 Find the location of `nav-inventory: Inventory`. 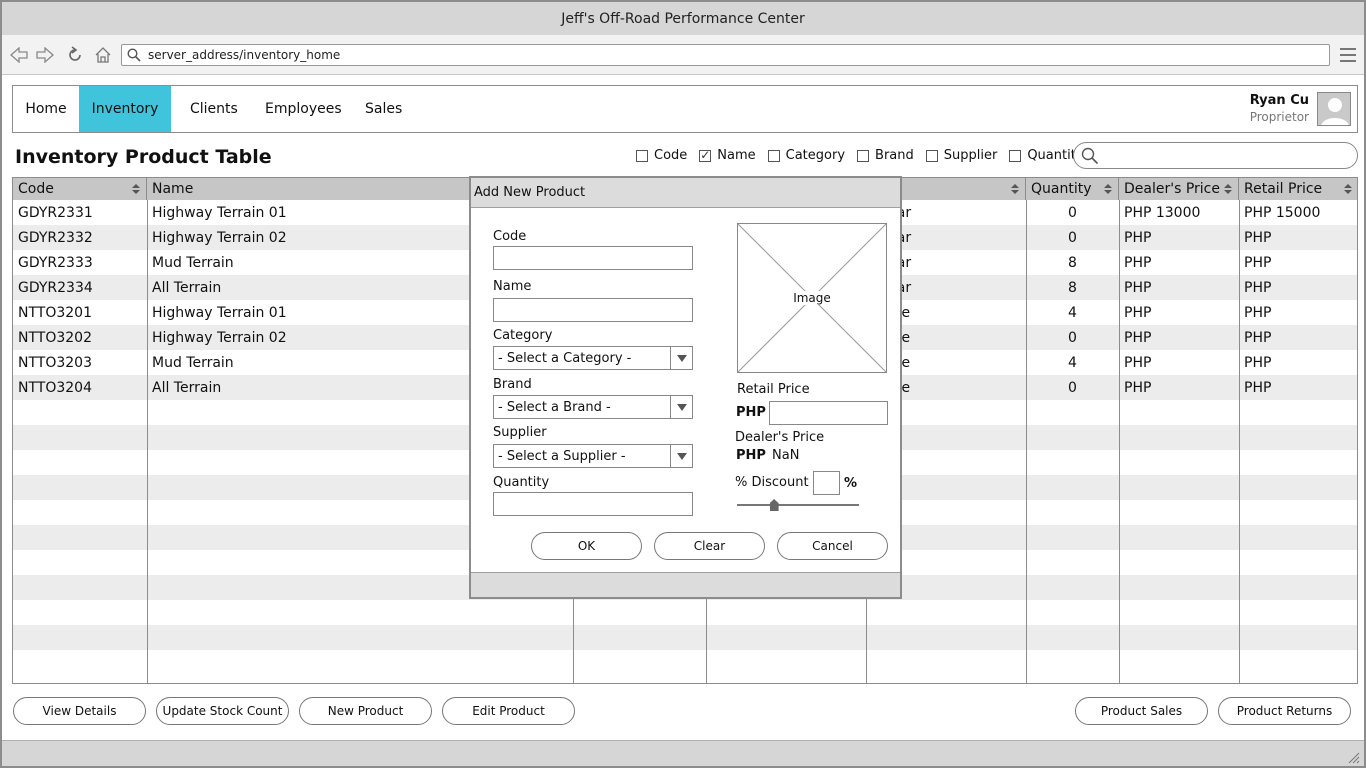

nav-inventory: Inventory is located at coordinates (125, 109).